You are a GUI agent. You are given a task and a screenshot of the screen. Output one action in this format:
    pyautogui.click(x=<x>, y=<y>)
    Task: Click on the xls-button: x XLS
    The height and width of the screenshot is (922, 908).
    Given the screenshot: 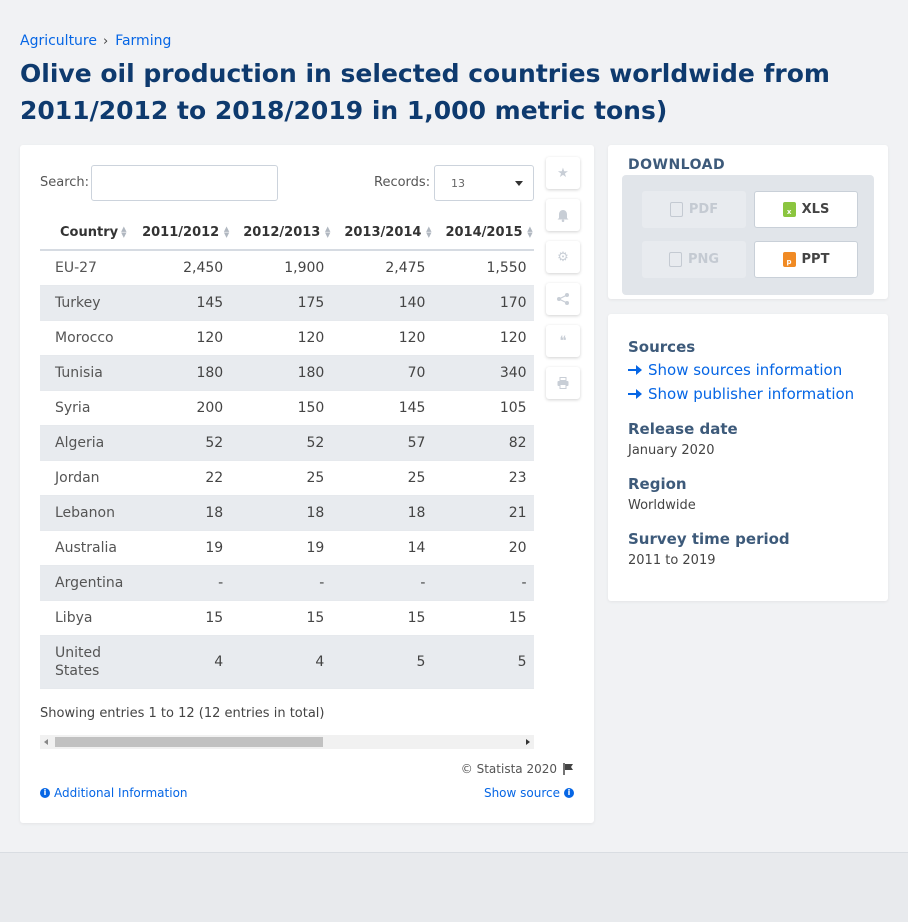 What is the action you would take?
    pyautogui.click(x=806, y=209)
    